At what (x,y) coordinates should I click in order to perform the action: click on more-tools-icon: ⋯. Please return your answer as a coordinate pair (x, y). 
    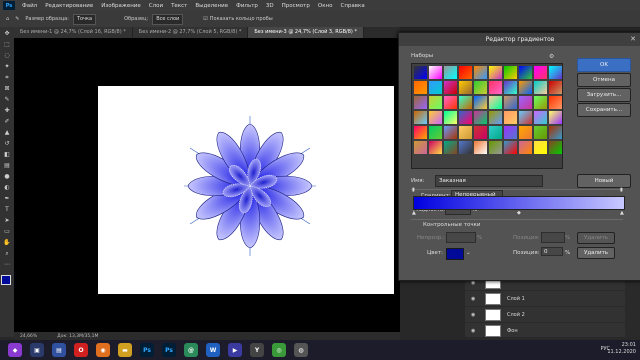
    Looking at the image, I should click on (7, 264).